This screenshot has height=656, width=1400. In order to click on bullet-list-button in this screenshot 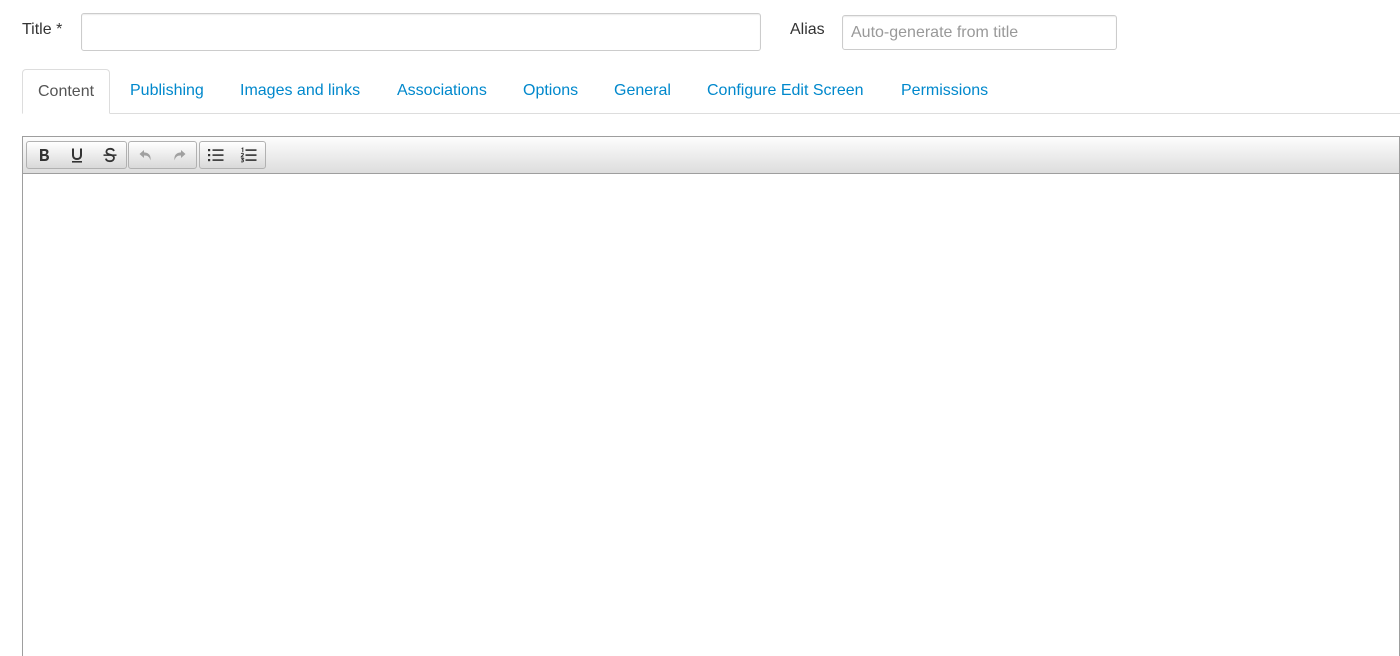, I will do `click(216, 155)`.